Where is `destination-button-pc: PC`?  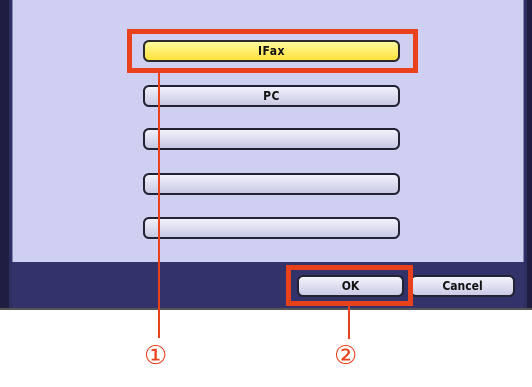 destination-button-pc: PC is located at coordinates (271, 96).